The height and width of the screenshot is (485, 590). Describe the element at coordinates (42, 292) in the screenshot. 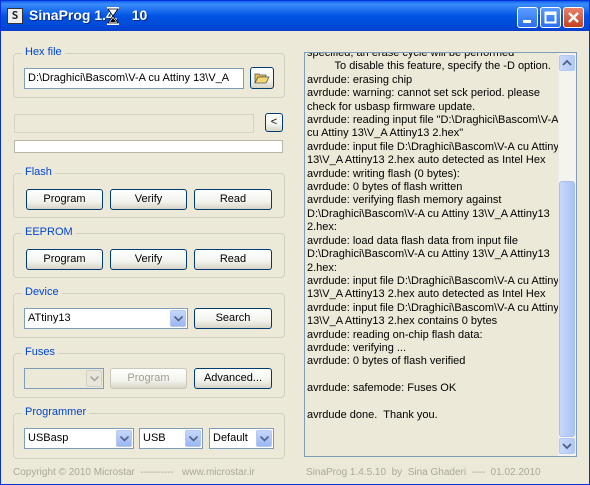

I see `device-label: Device` at that location.